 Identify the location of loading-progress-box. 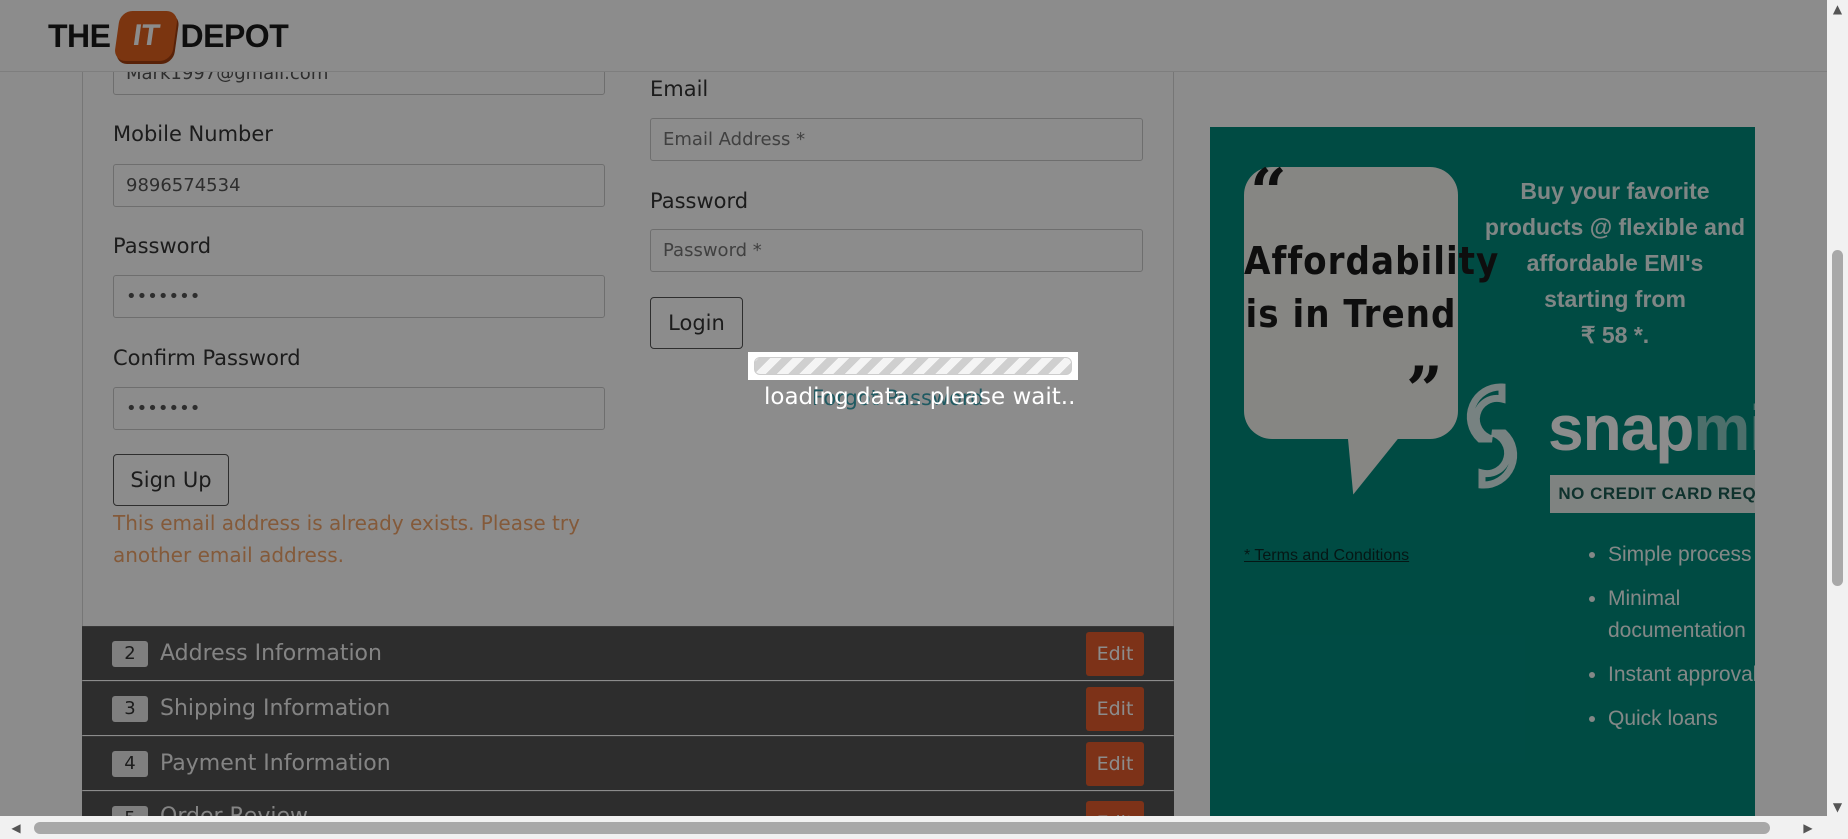
(913, 366).